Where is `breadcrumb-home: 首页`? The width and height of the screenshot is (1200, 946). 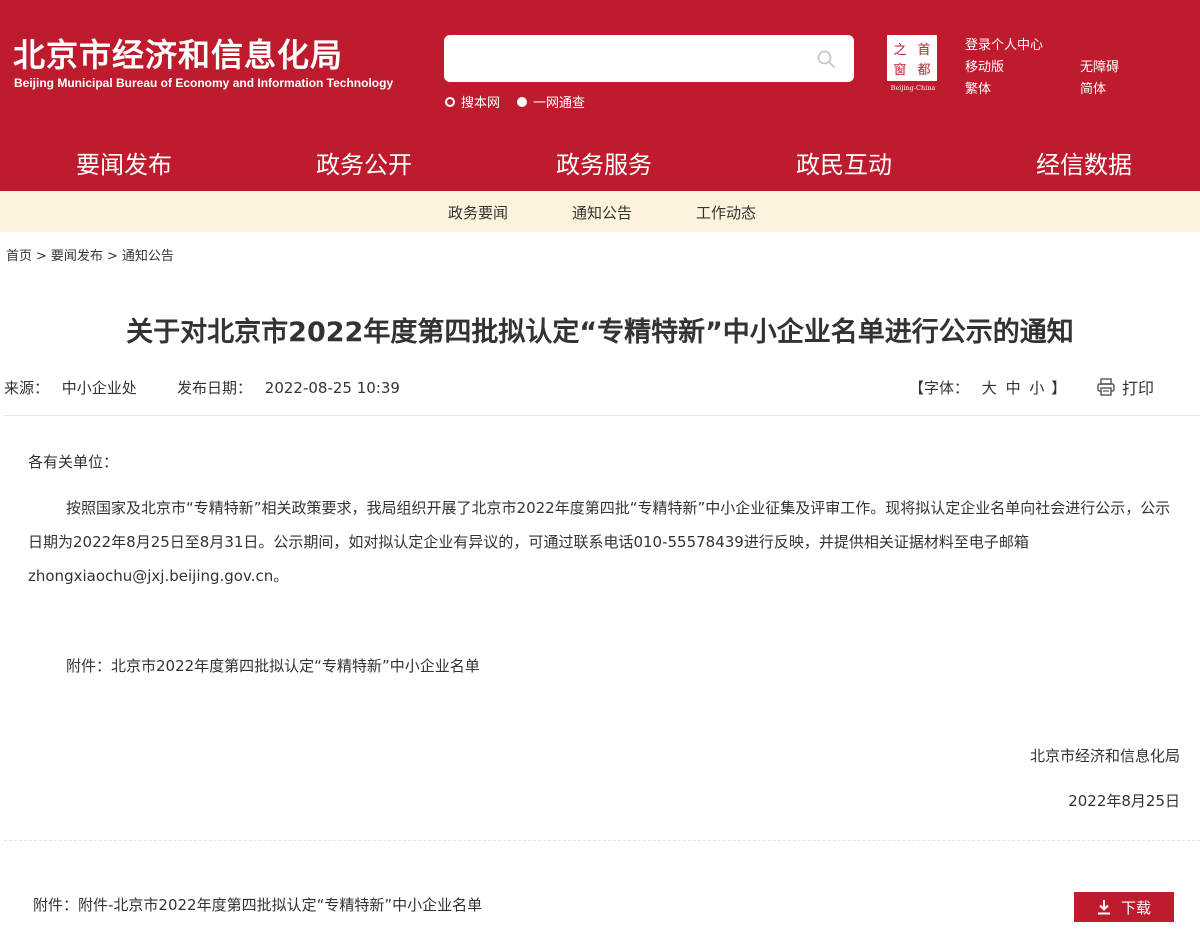
breadcrumb-home: 首页 is located at coordinates (19, 256).